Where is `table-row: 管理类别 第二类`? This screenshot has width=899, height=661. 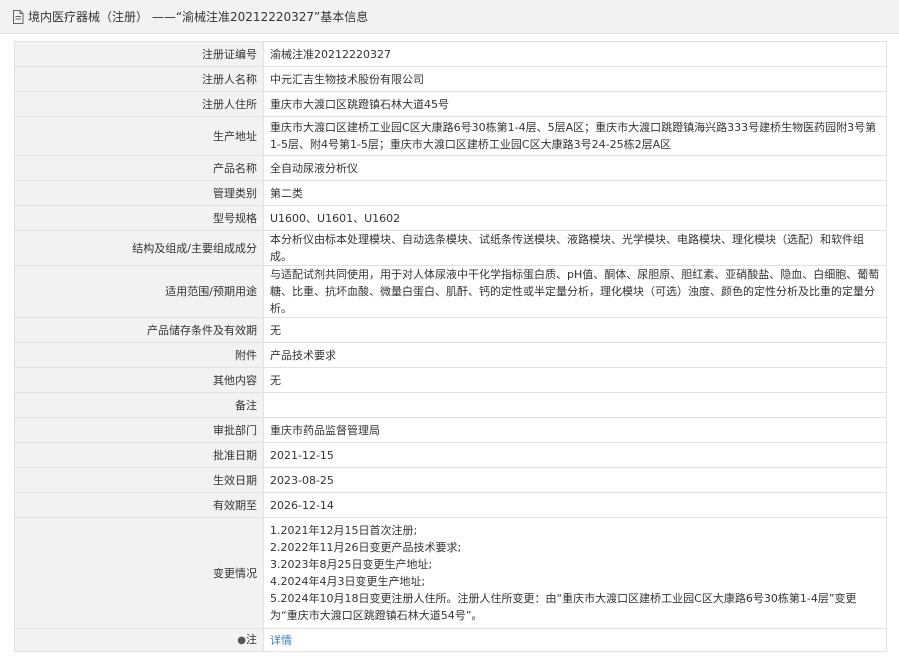
table-row: 管理类别 第二类 is located at coordinates (450, 193).